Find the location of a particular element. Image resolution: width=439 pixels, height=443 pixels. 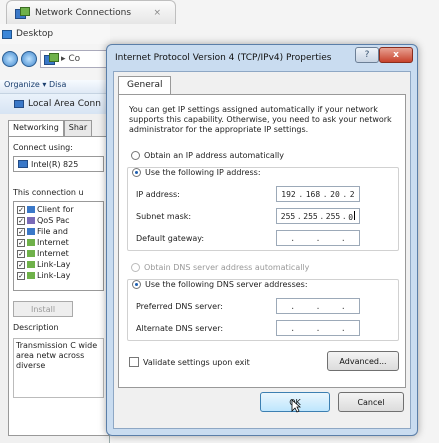

preferred-dns-label: Preferred DNS server: is located at coordinates (179, 306).